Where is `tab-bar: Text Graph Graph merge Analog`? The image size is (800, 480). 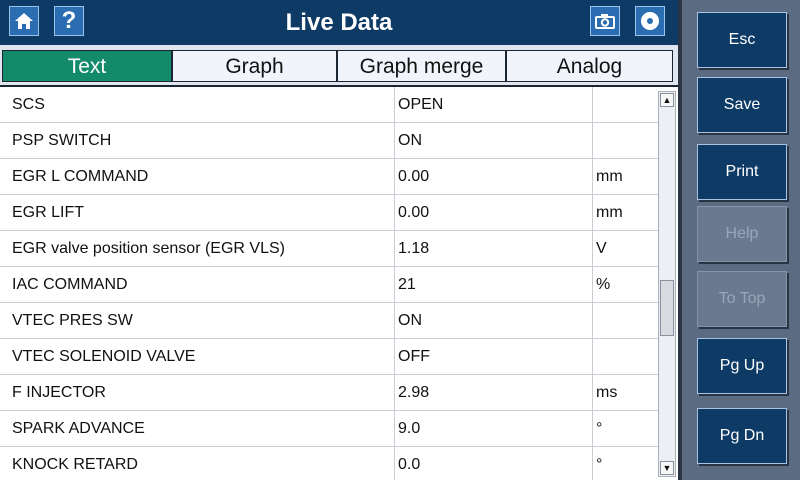 tab-bar: Text Graph Graph merge Analog is located at coordinates (339, 66).